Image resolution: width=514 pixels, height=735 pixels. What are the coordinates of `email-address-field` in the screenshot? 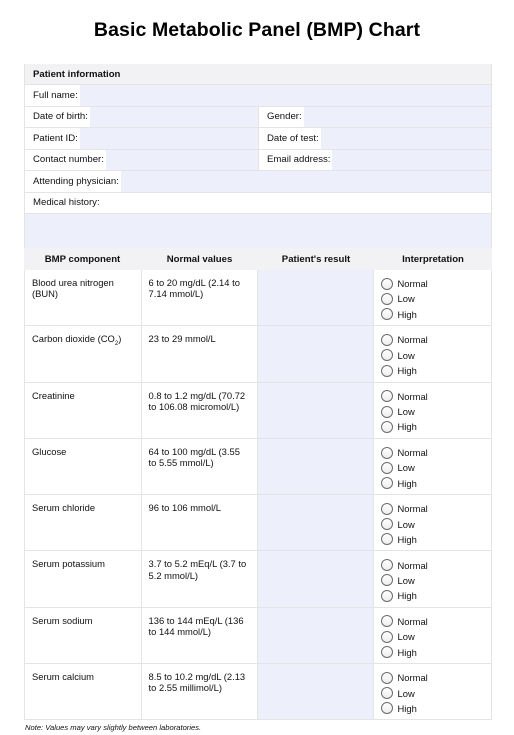 It's located at (411, 159).